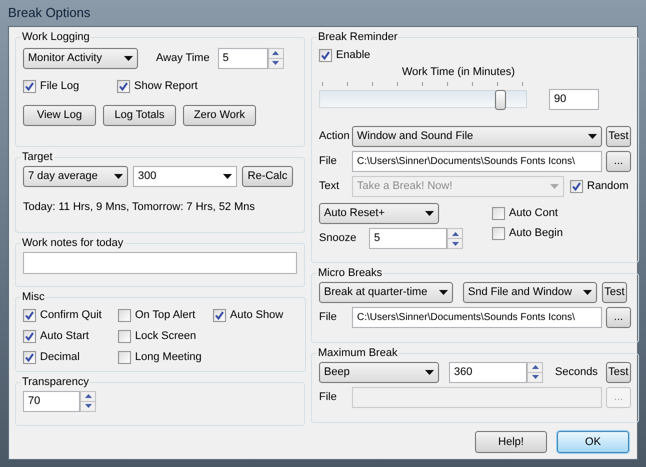 The image size is (646, 467). I want to click on button: View Log, so click(59, 115).